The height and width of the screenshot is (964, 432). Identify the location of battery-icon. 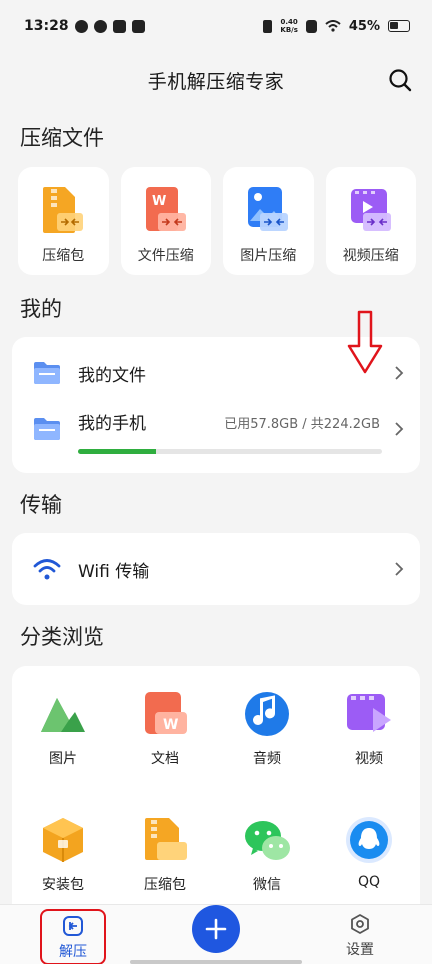
(399, 26).